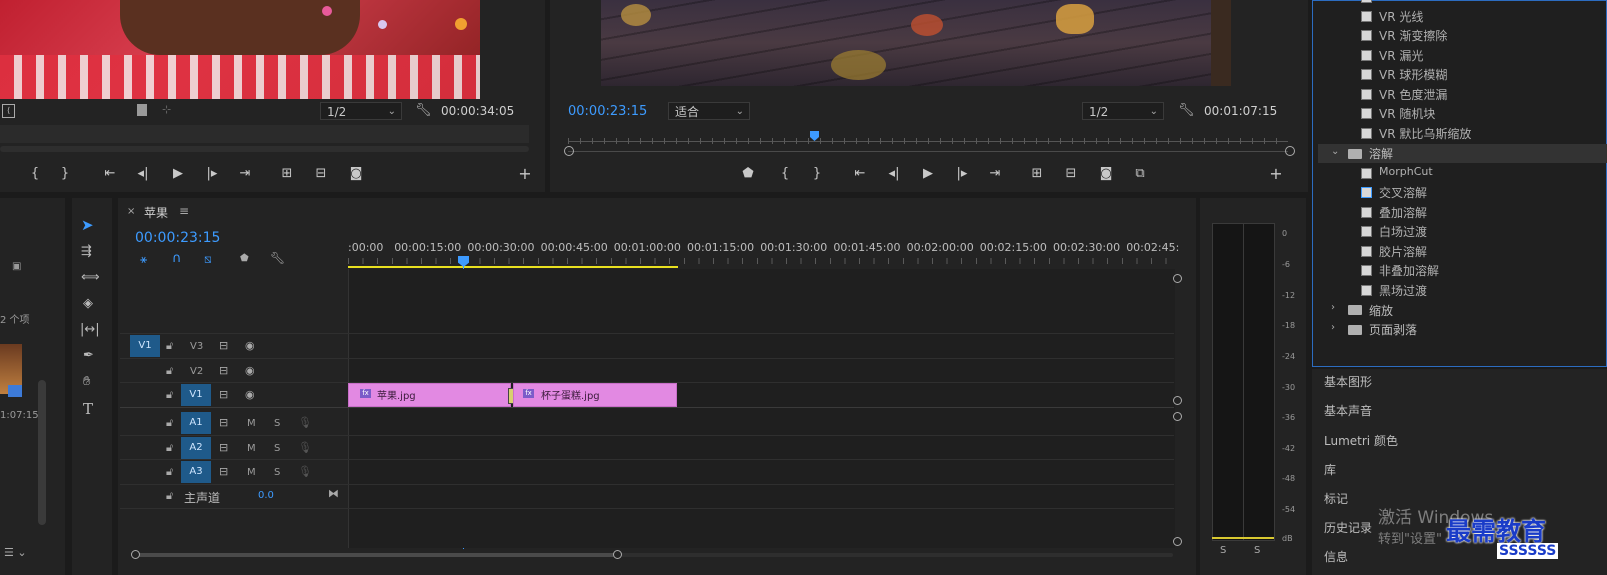  I want to click on linked-selection-icon: ⧅, so click(208, 259).